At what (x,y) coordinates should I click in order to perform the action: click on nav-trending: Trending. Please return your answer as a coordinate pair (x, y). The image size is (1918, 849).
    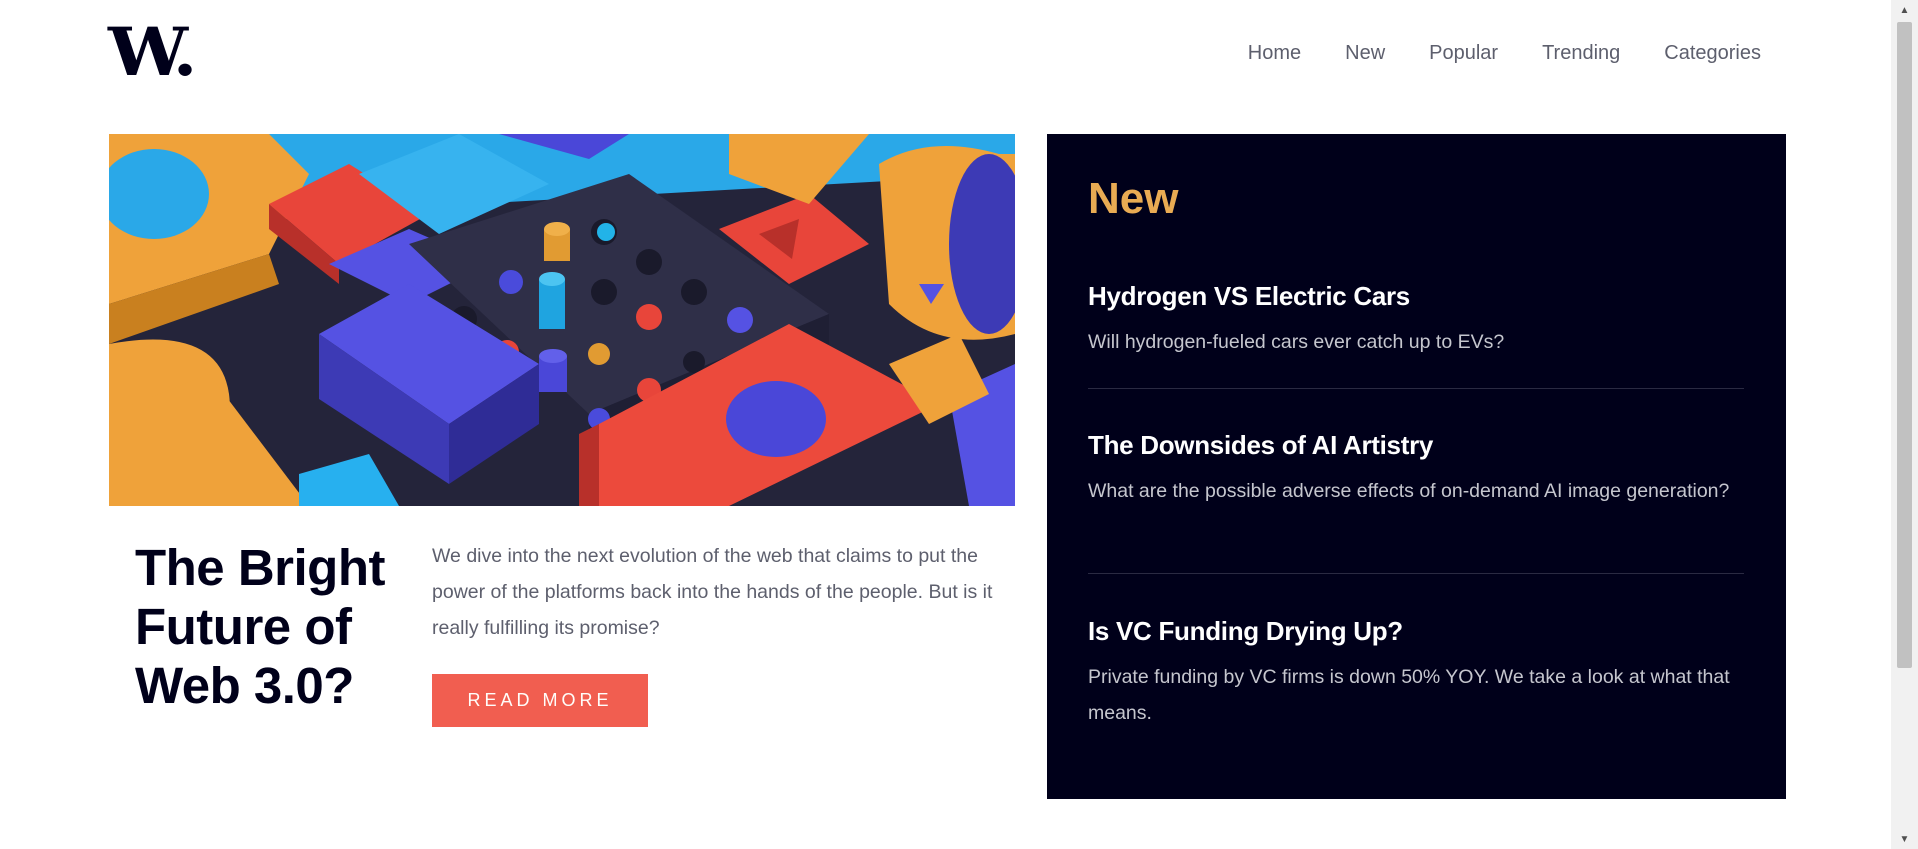
    Looking at the image, I should click on (1581, 53).